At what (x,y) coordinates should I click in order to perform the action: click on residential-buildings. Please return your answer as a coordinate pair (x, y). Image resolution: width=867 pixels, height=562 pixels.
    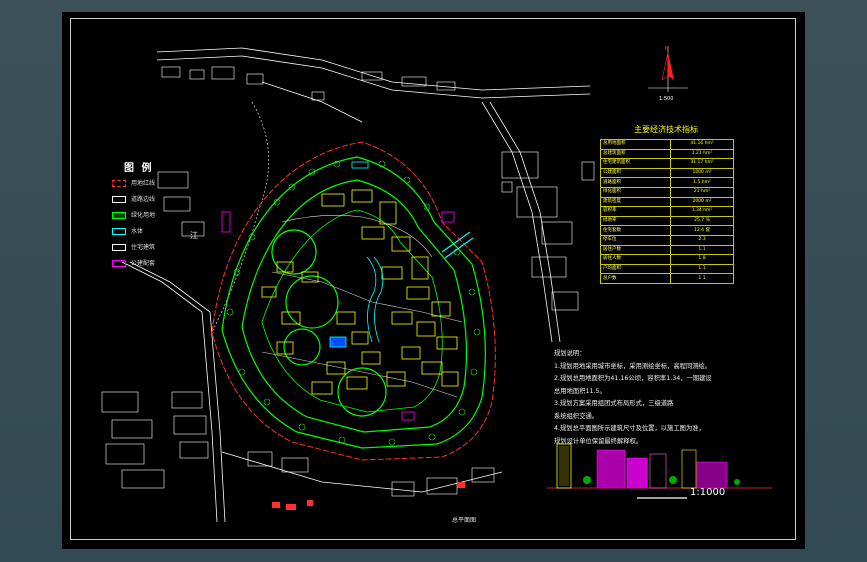
    Looking at the image, I should click on (360, 292).